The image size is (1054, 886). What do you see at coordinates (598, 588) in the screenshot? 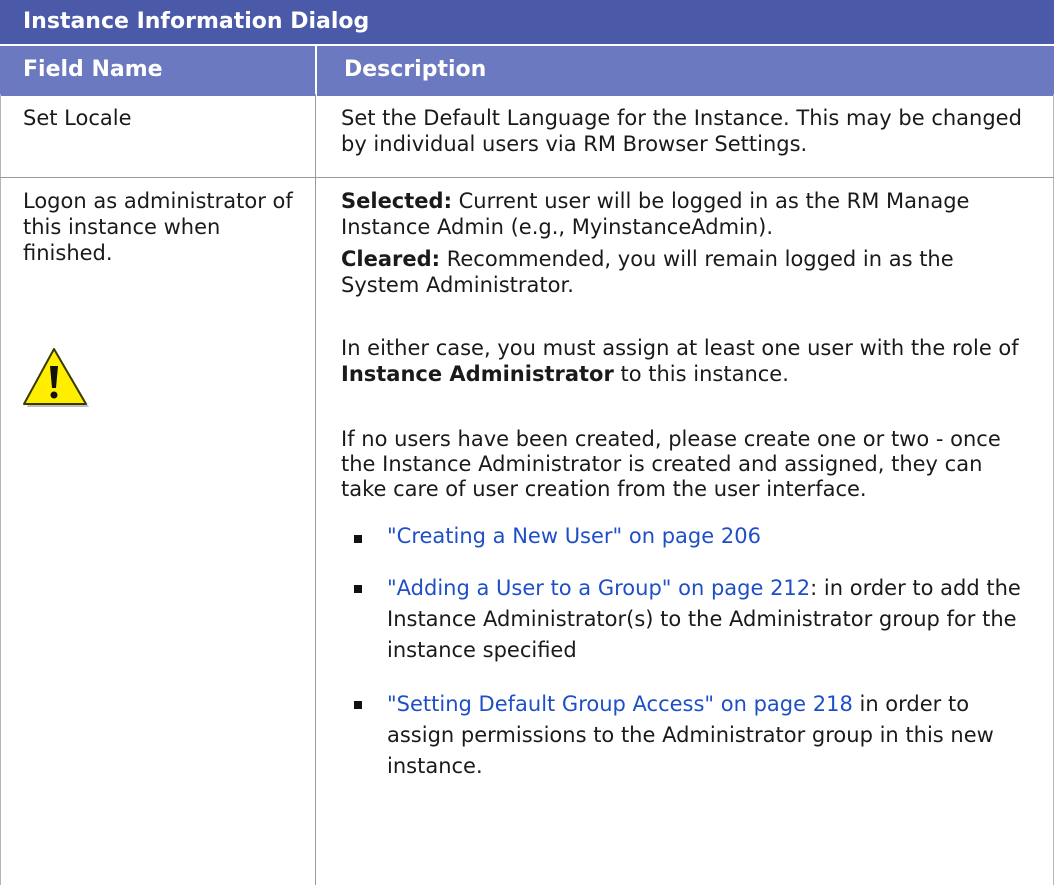
I see `link-adding-user-to-group: "Adding a User to a Group" on page 212` at bounding box center [598, 588].